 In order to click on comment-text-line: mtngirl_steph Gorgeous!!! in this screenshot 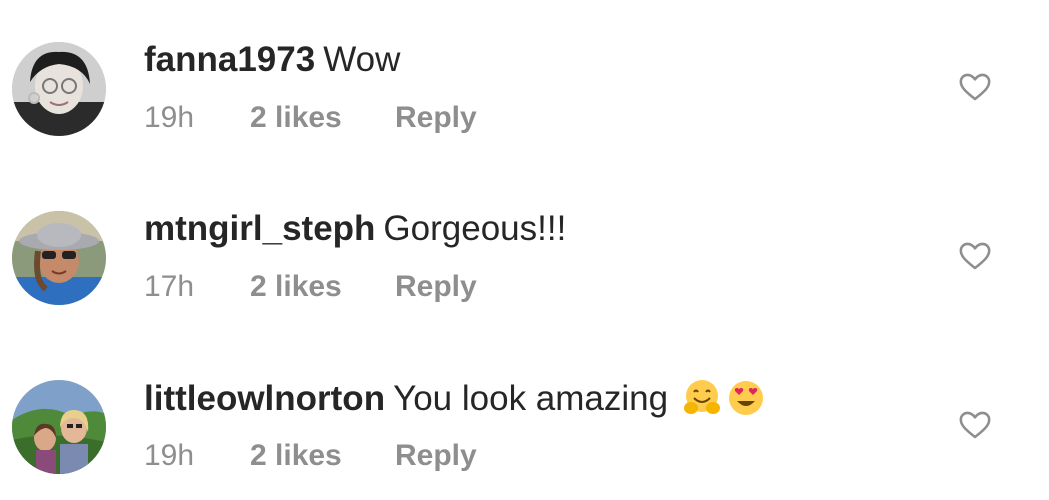, I will do `click(355, 229)`.